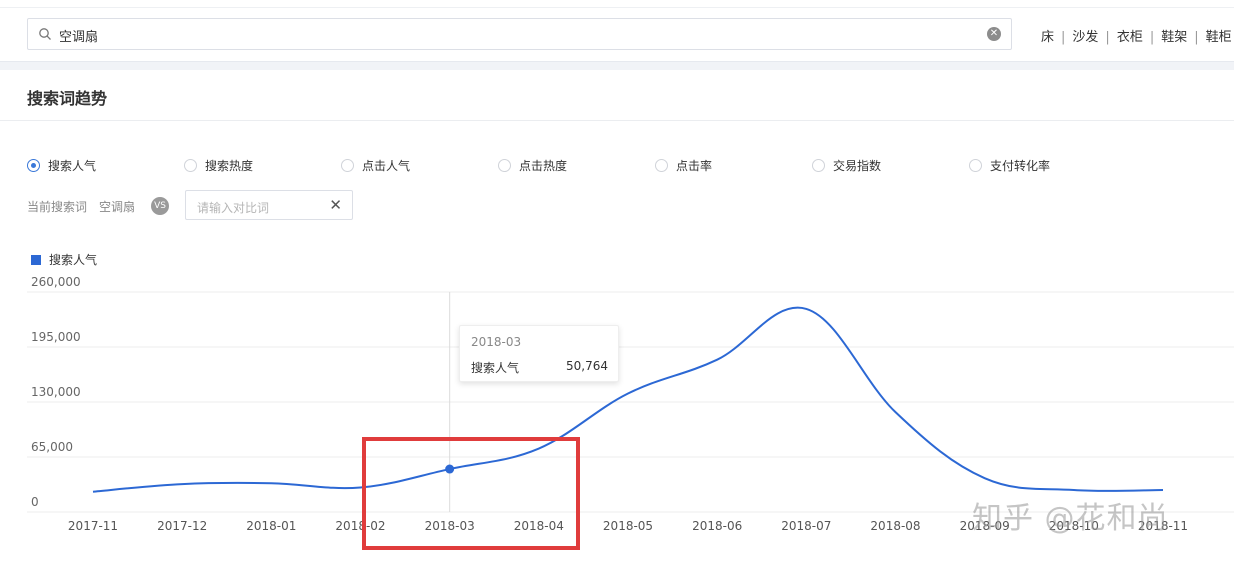 The image size is (1234, 565). I want to click on tooltip-series-name: 搜索人气, so click(495, 368).